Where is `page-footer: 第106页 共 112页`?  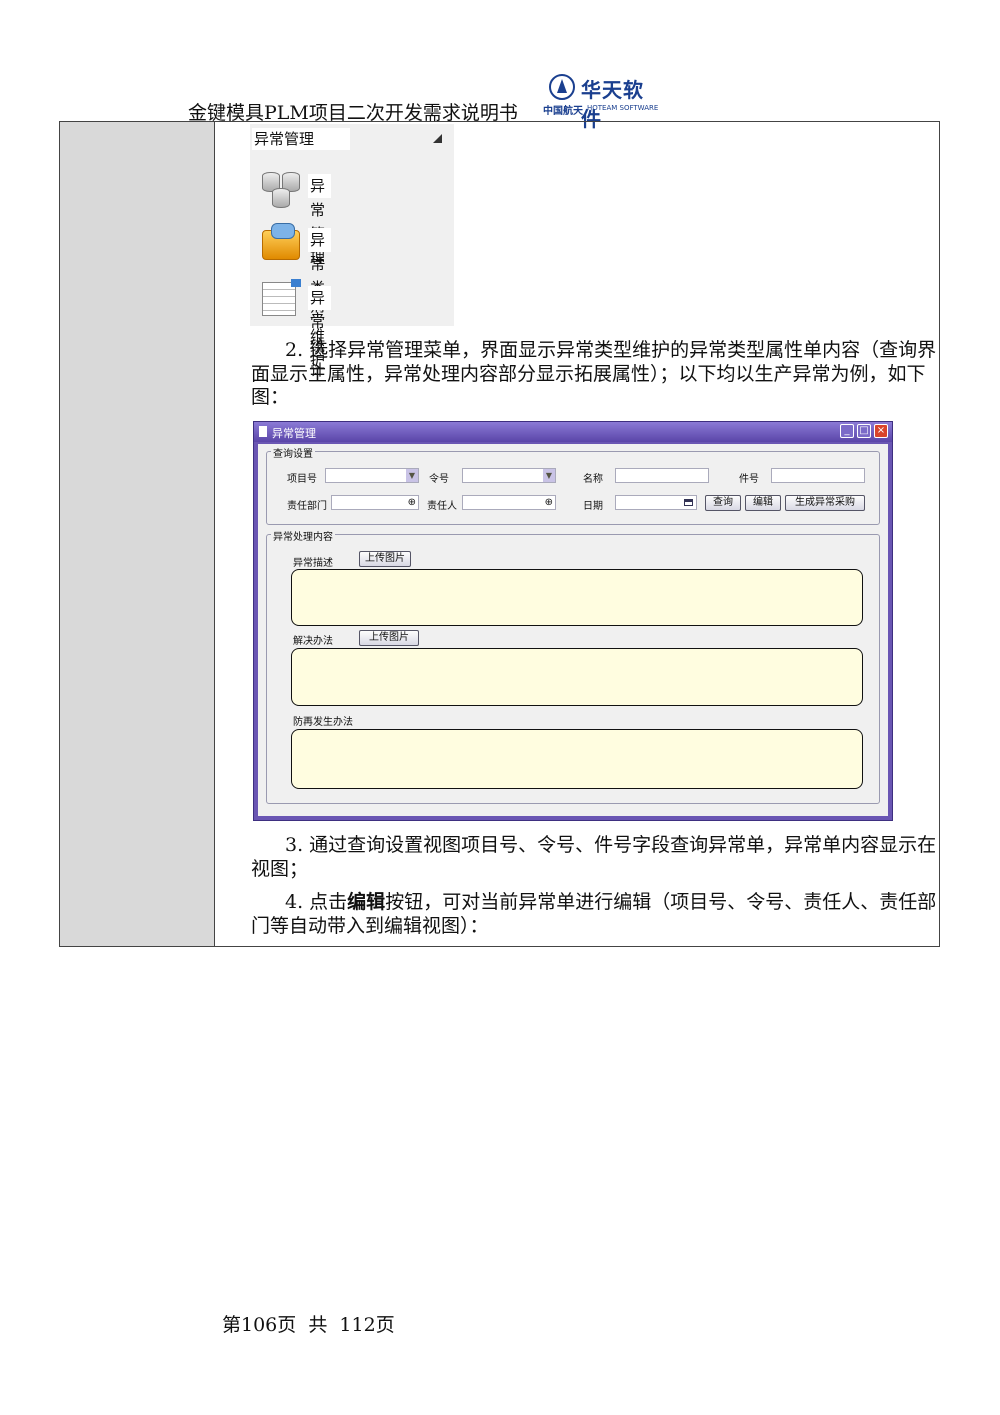
page-footer: 第106页 共 112页 is located at coordinates (308, 1325).